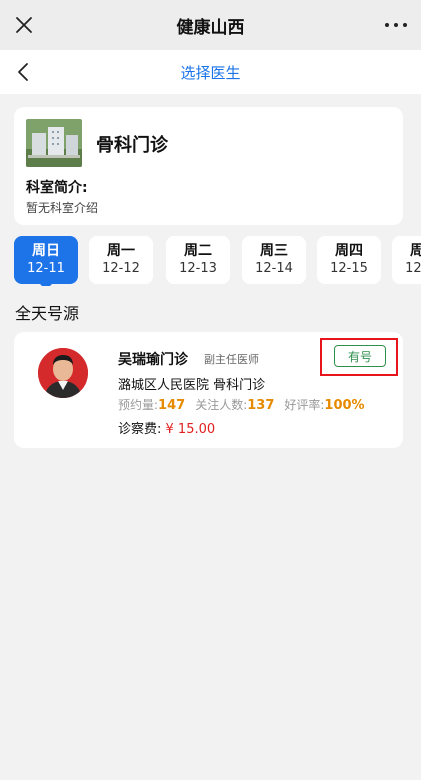  I want to click on date-tab-date: 12-15, so click(349, 268).